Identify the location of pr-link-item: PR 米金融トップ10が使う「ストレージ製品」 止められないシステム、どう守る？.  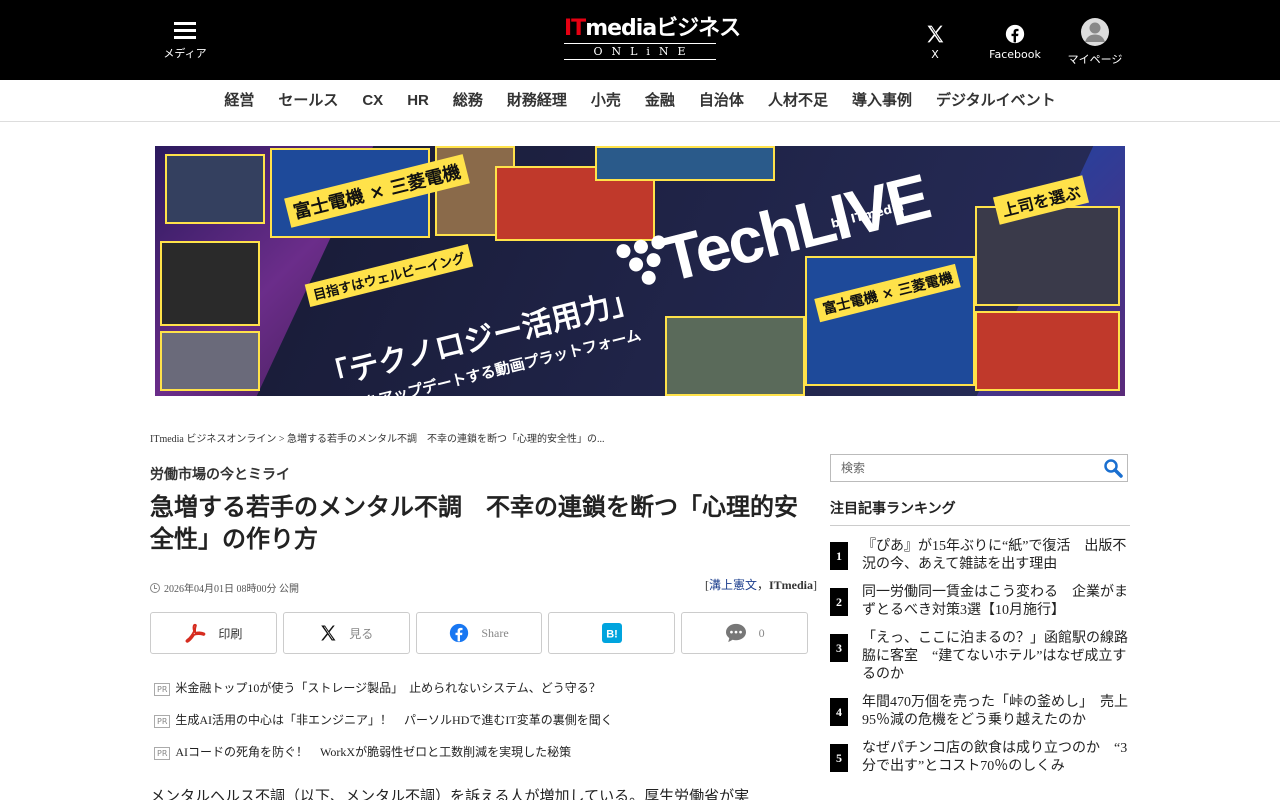
(484, 694).